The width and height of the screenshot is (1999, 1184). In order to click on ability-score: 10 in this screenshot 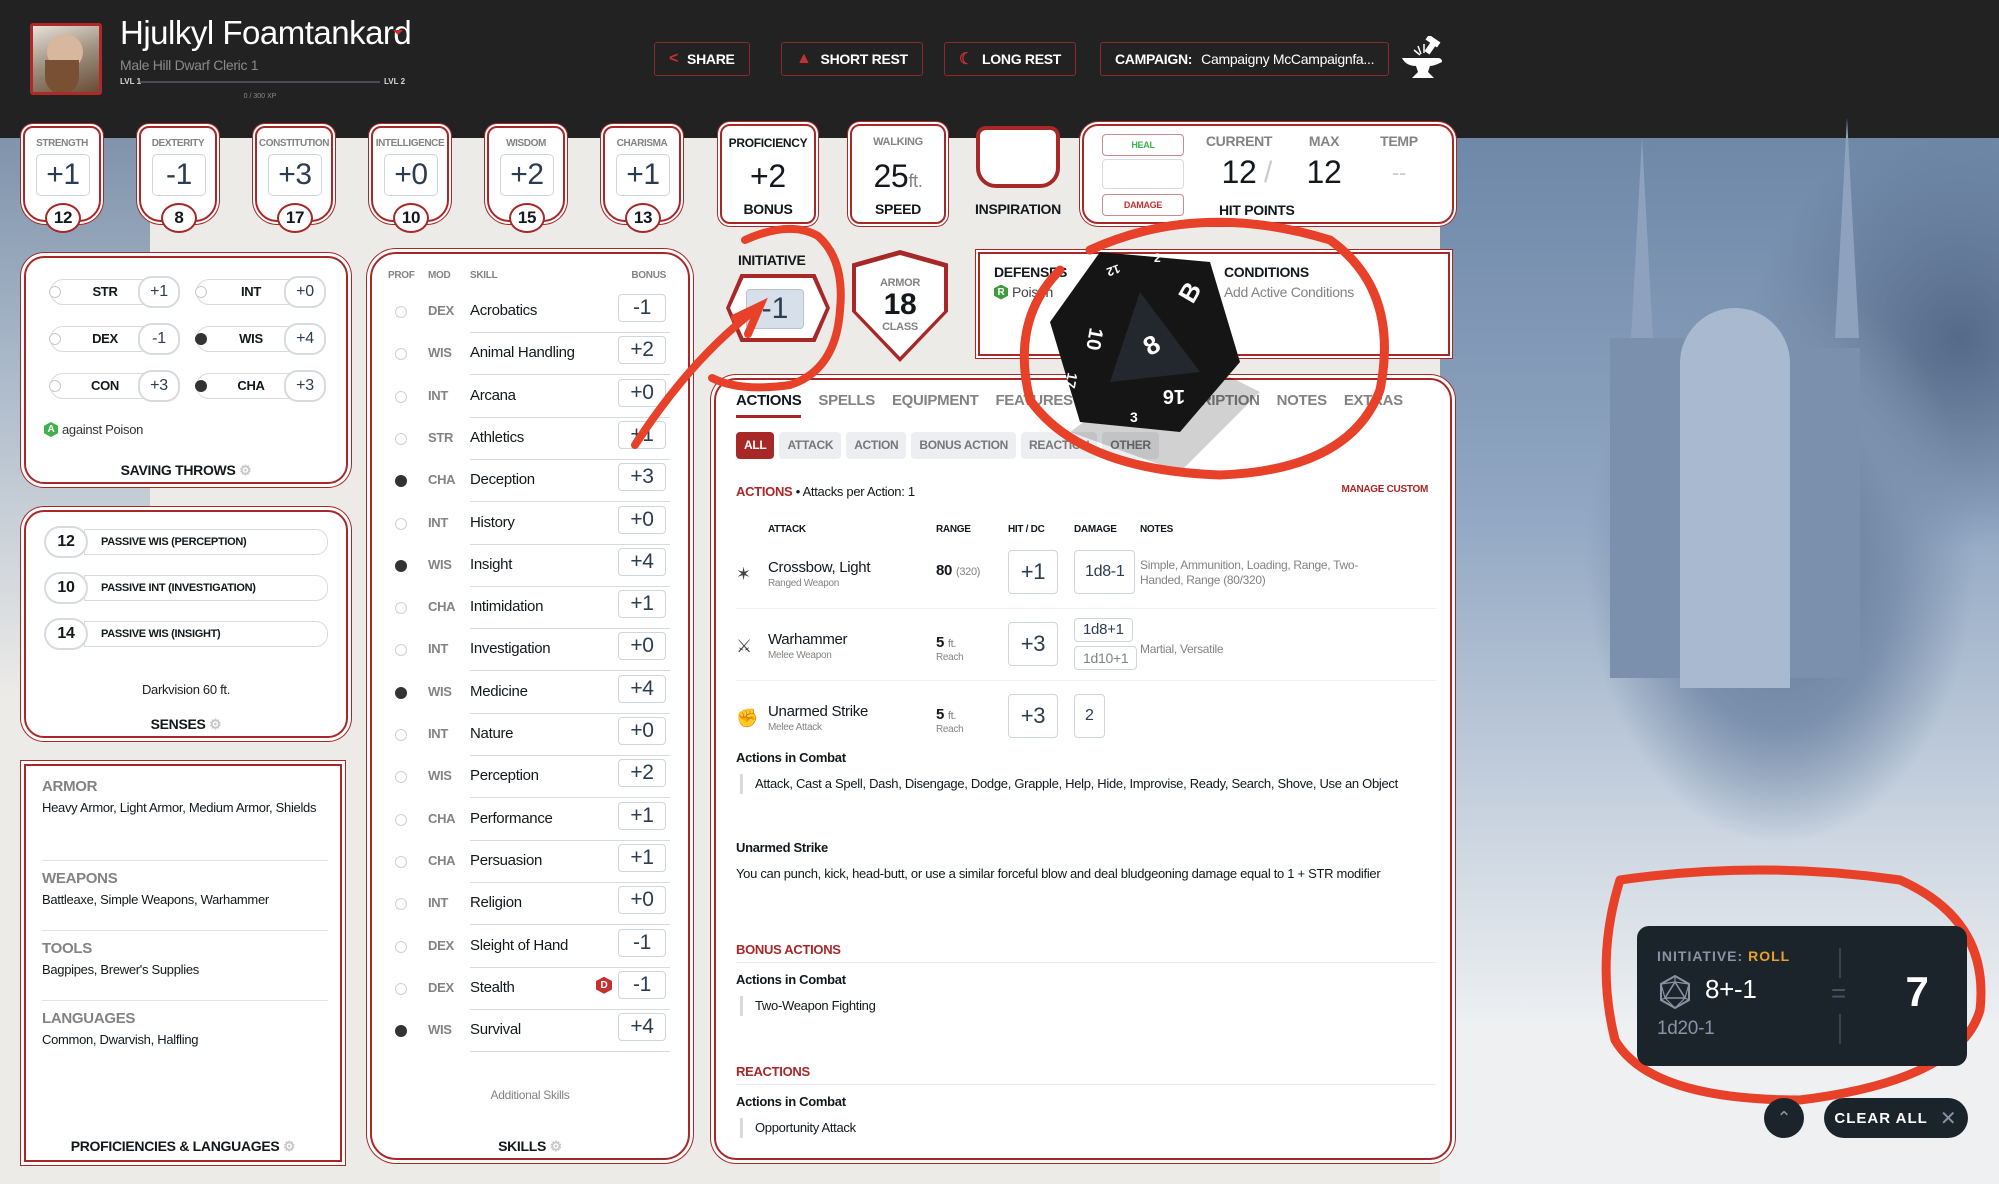, I will do `click(411, 218)`.